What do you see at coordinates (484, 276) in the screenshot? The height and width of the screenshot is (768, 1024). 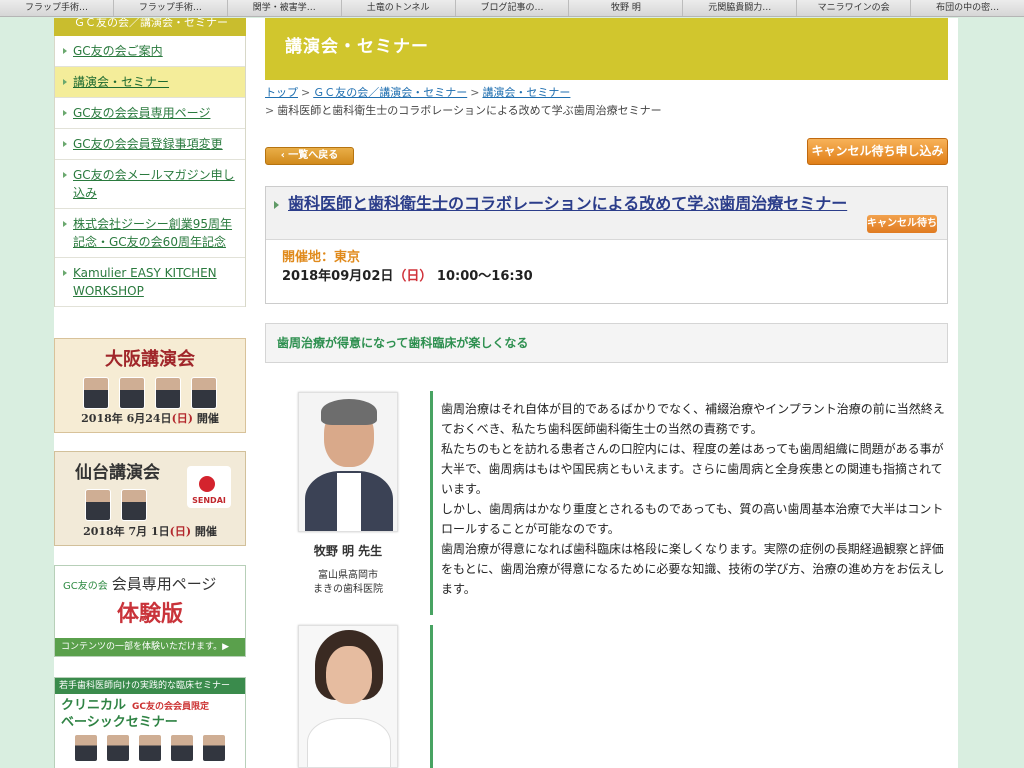 I see `event-time: 10:00〜16:30` at bounding box center [484, 276].